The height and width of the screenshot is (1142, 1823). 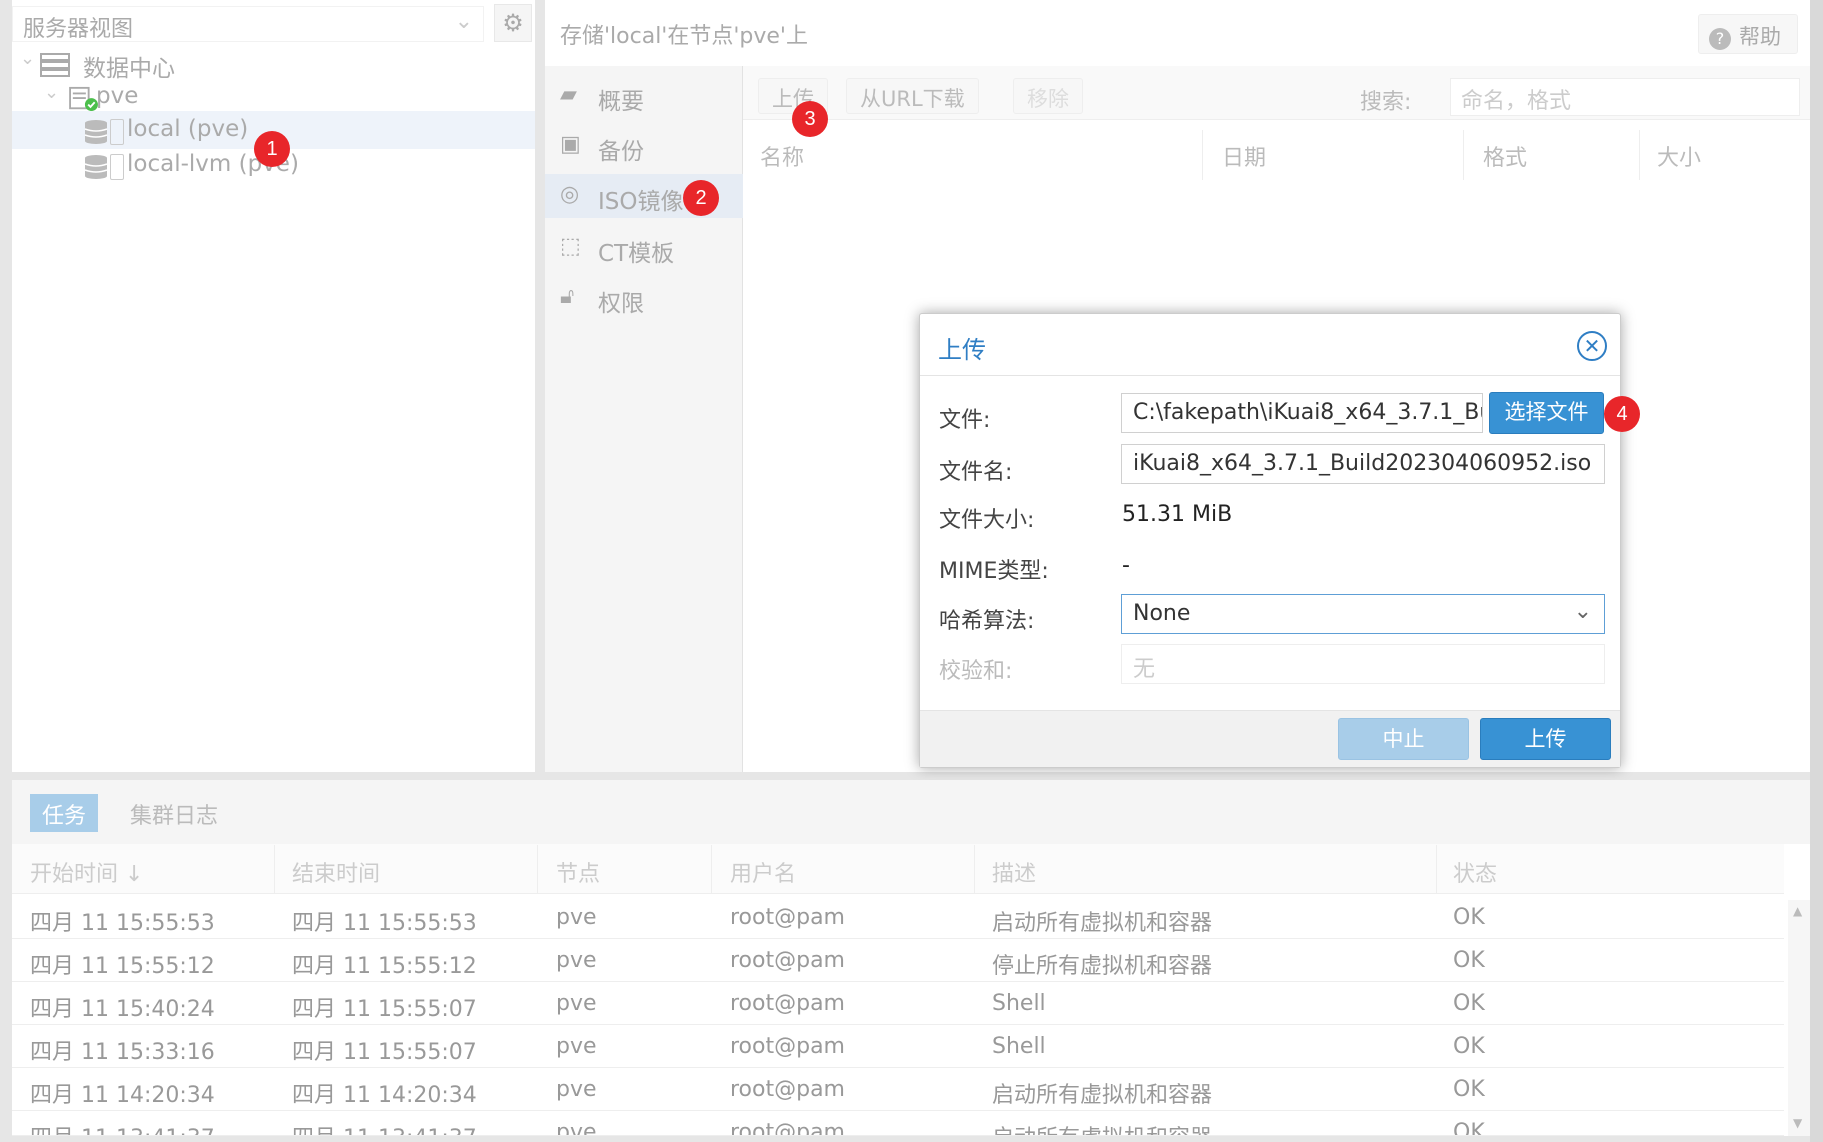 I want to click on nav-item-label: ISO镜像, so click(x=641, y=202).